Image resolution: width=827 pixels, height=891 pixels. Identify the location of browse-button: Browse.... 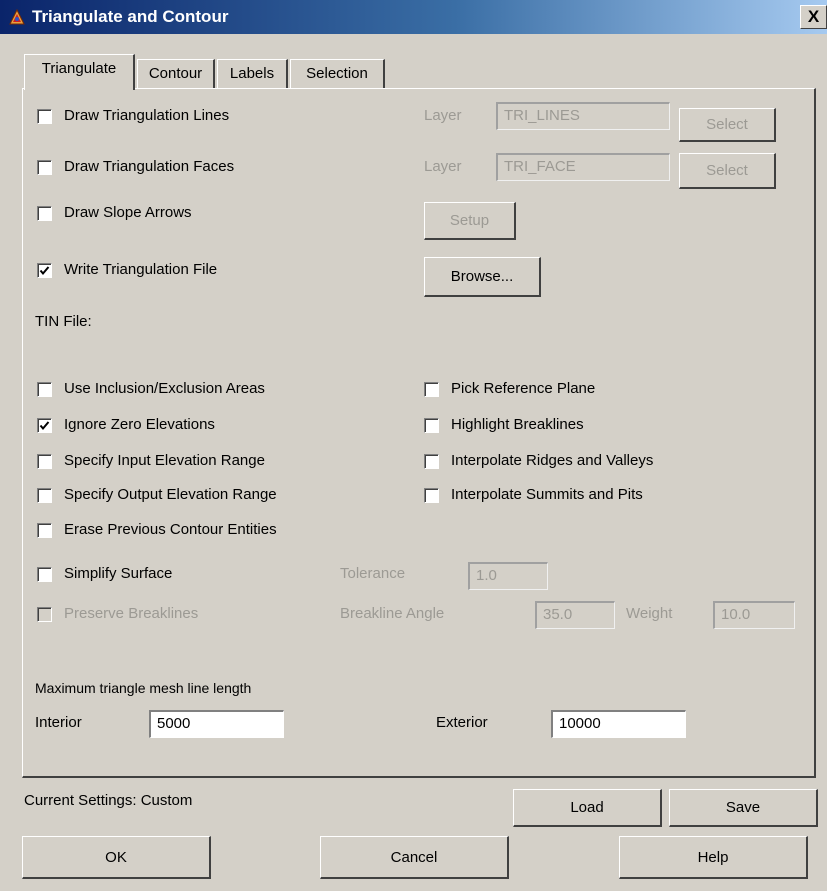
(482, 277).